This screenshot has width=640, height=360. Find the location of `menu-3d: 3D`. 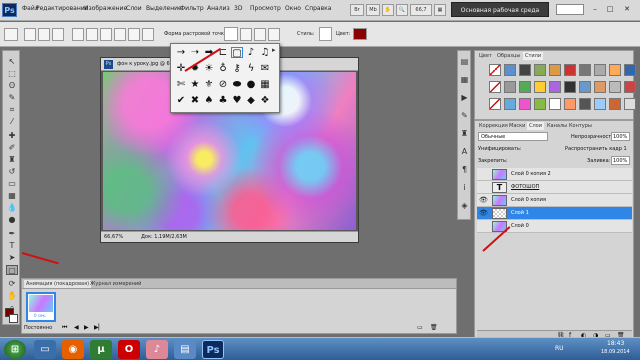

menu-3d: 3D is located at coordinates (238, 8).